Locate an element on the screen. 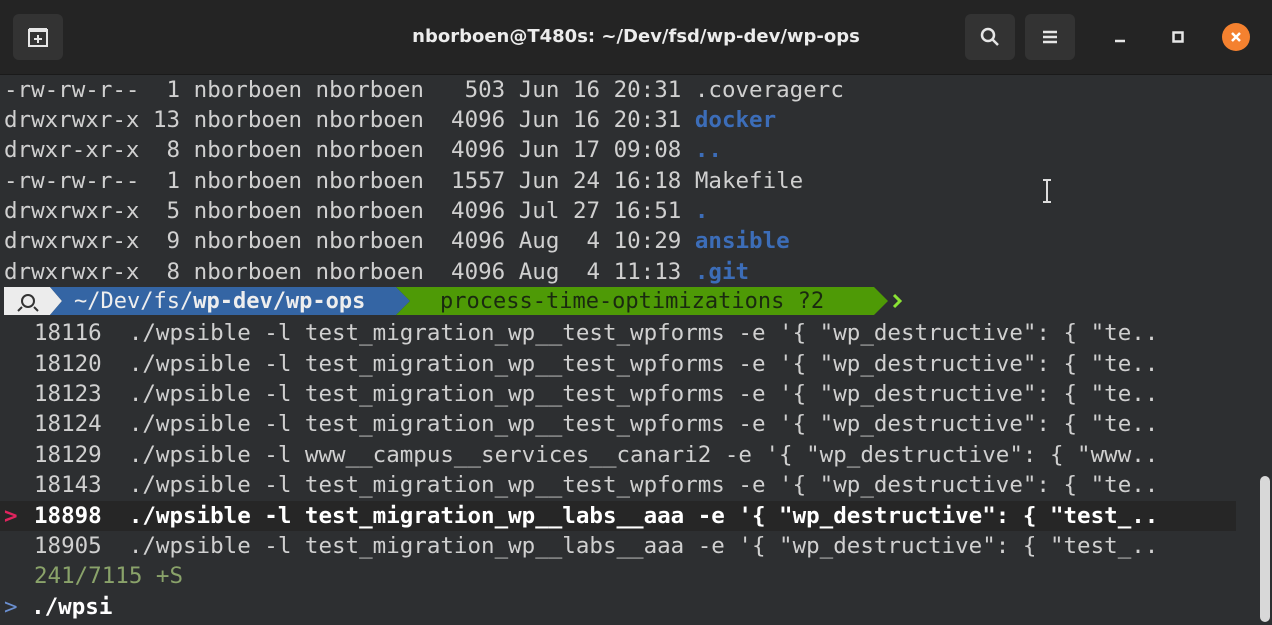 The width and height of the screenshot is (1272, 625). dir-name: .git is located at coordinates (722, 272).